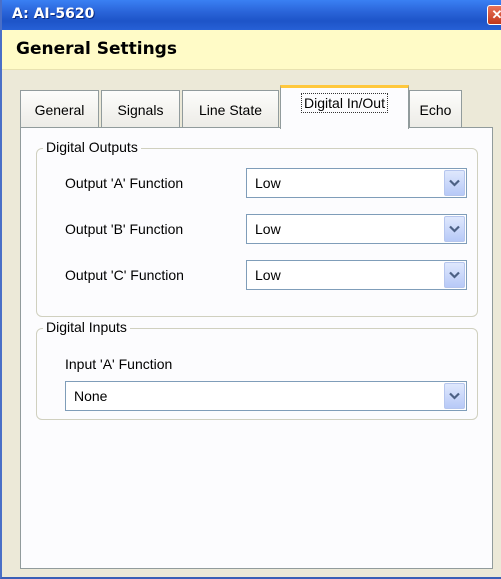 Image resolution: width=501 pixels, height=579 pixels. What do you see at coordinates (53, 14) in the screenshot?
I see `window-title: A: AI-5620` at bounding box center [53, 14].